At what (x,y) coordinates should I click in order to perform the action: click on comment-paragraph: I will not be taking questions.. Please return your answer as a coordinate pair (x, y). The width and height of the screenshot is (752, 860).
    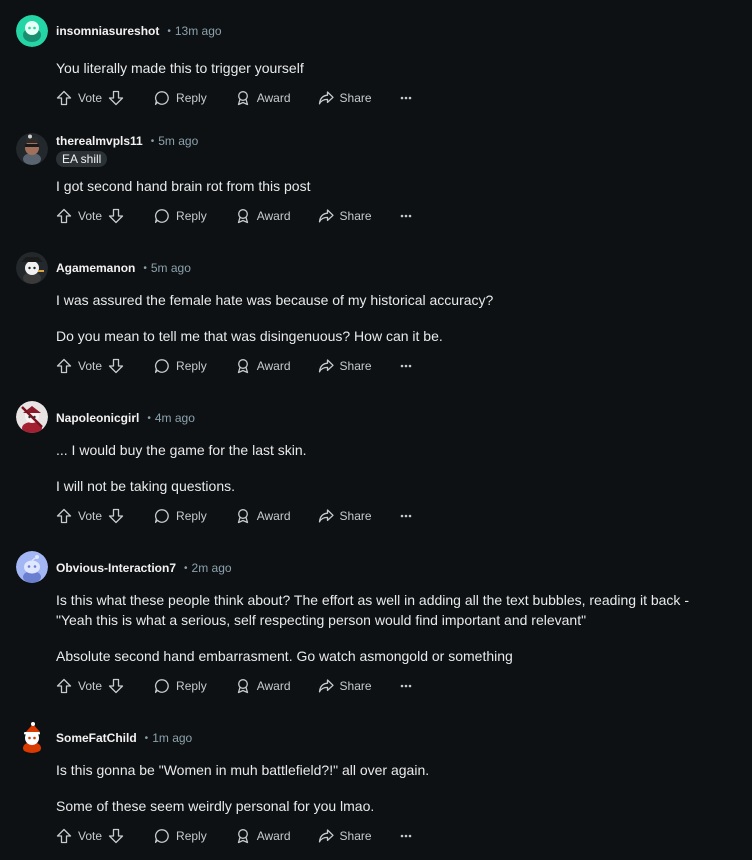
    Looking at the image, I should click on (145, 486).